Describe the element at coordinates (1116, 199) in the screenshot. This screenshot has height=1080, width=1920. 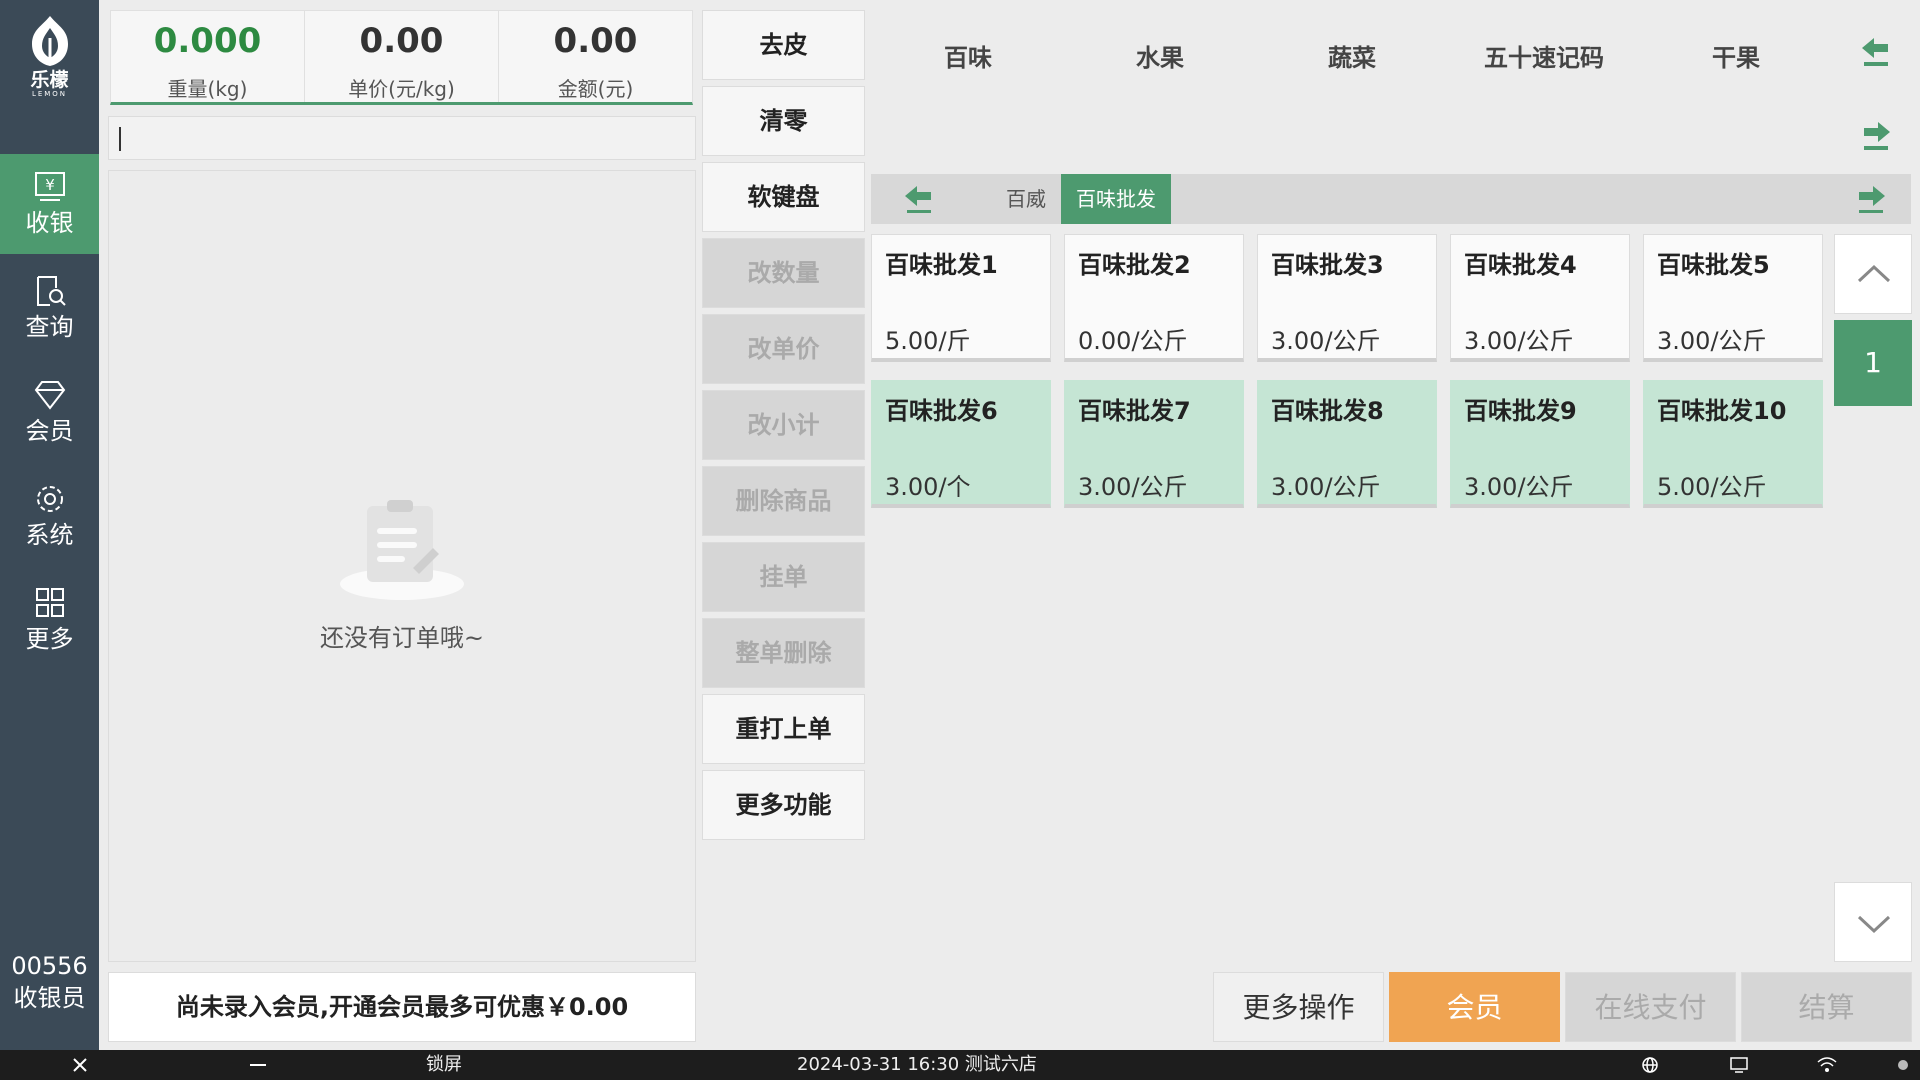
I see `subcategory-tab-active: 百味批发` at that location.